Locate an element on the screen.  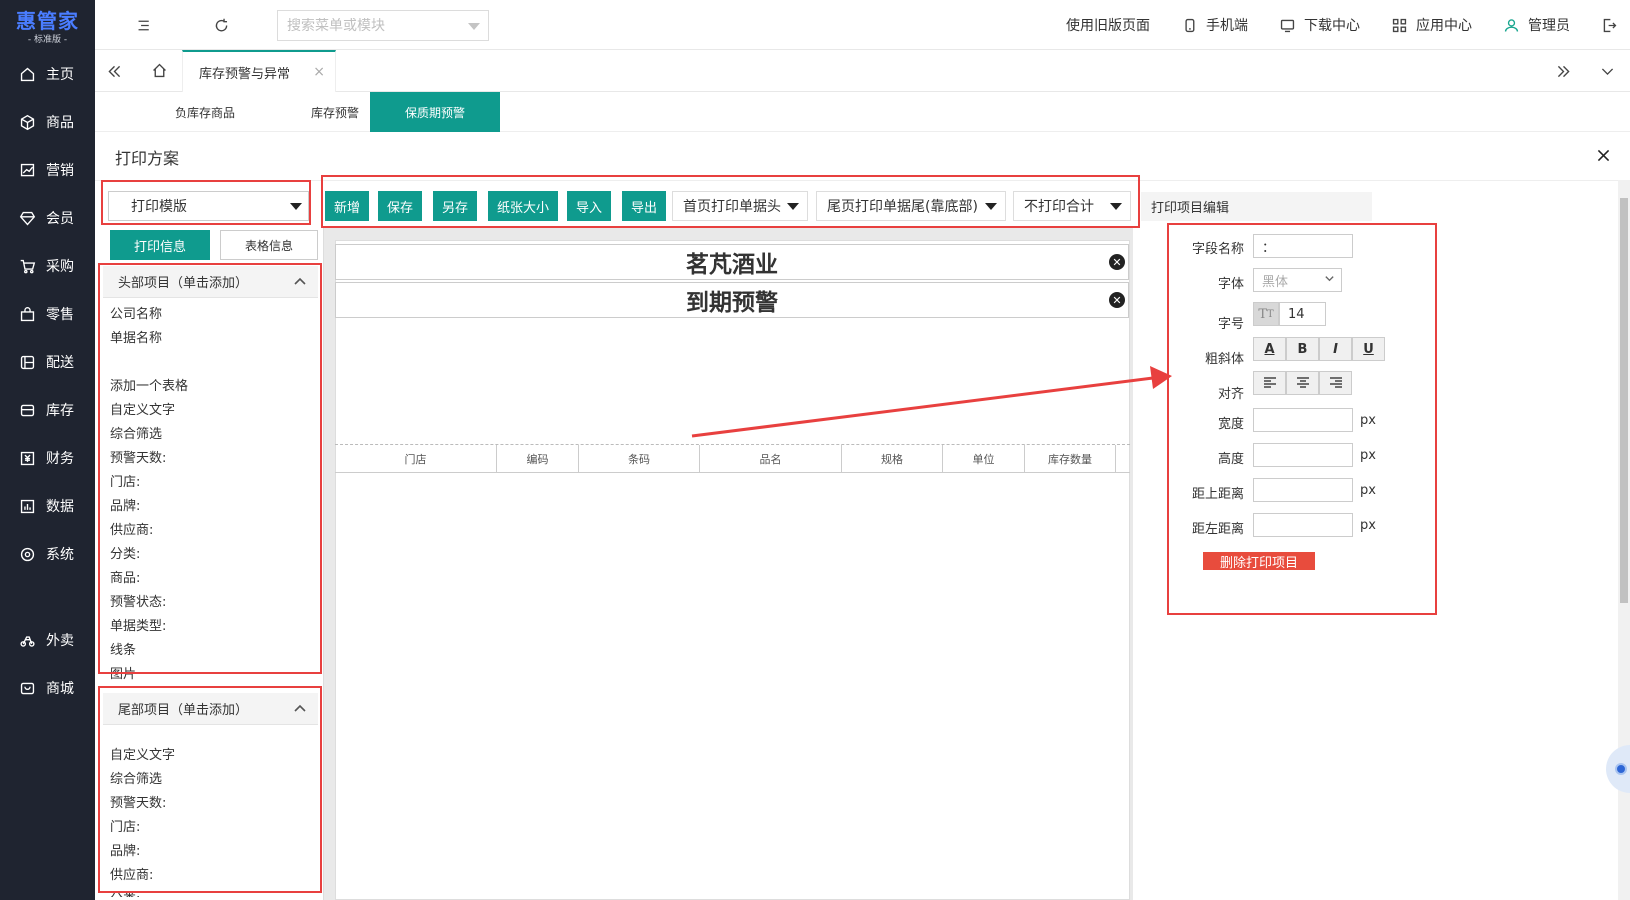
brand-logo: 惠管家 - 标准版 - is located at coordinates (47, 25).